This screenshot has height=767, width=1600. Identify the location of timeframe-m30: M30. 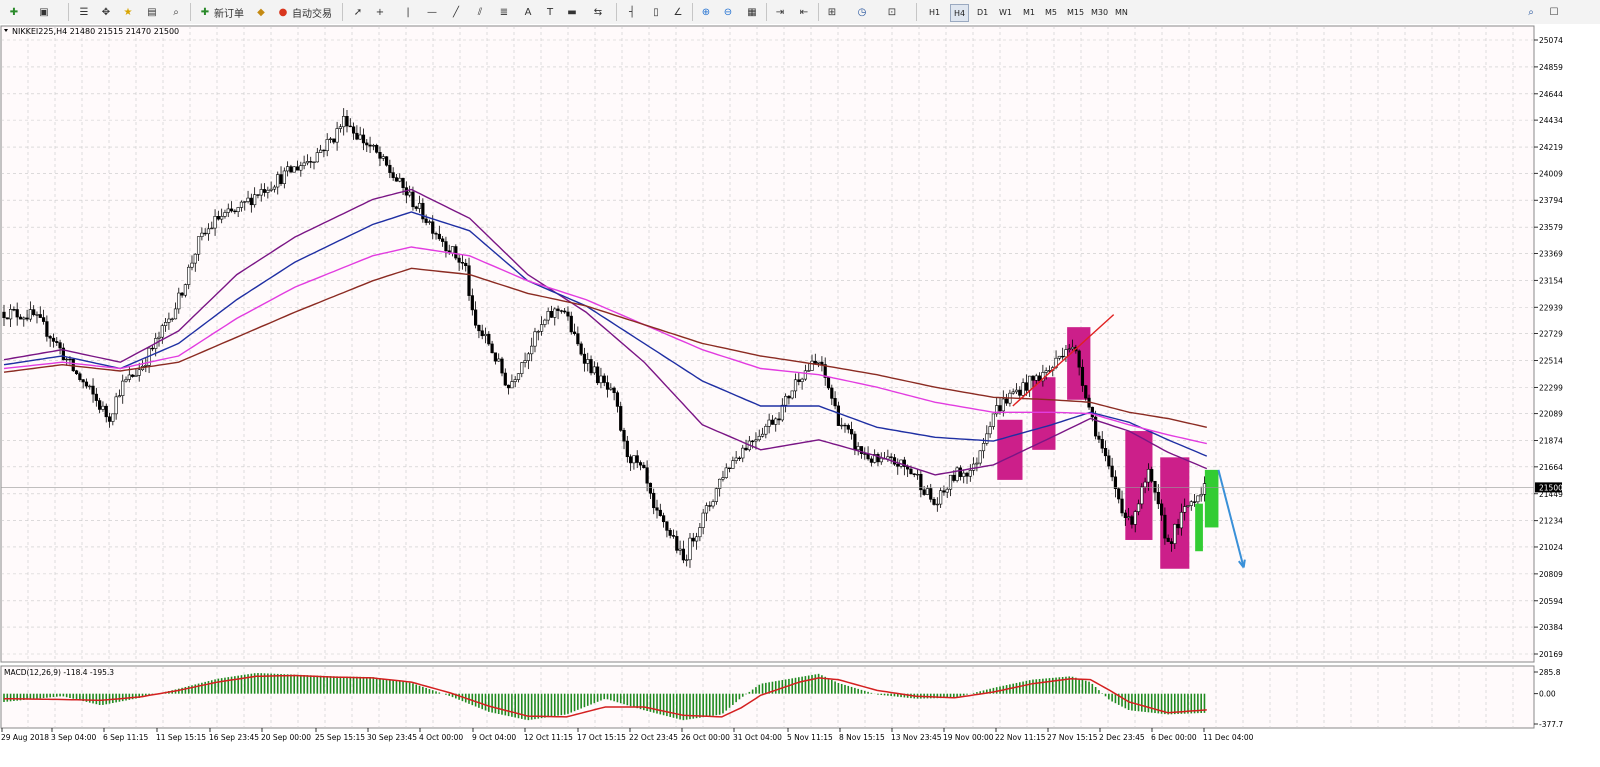
(1099, 12).